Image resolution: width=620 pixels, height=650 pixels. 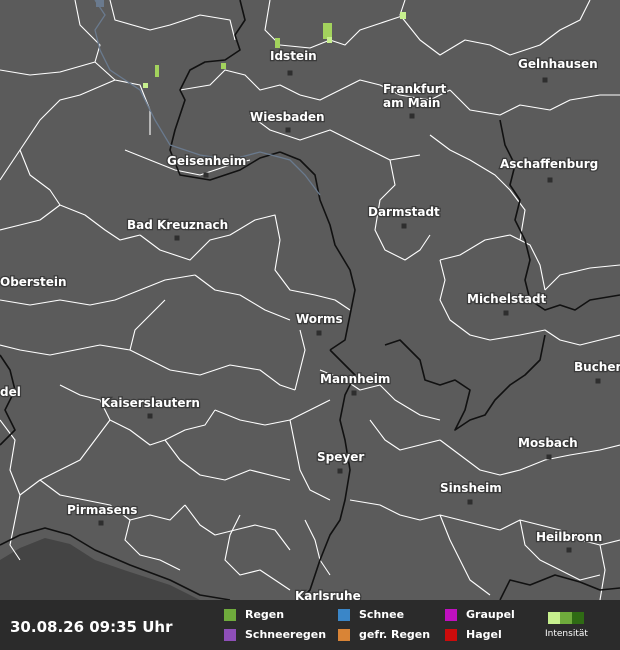 What do you see at coordinates (451, 614) in the screenshot?
I see `legend-swatch-graupel` at bounding box center [451, 614].